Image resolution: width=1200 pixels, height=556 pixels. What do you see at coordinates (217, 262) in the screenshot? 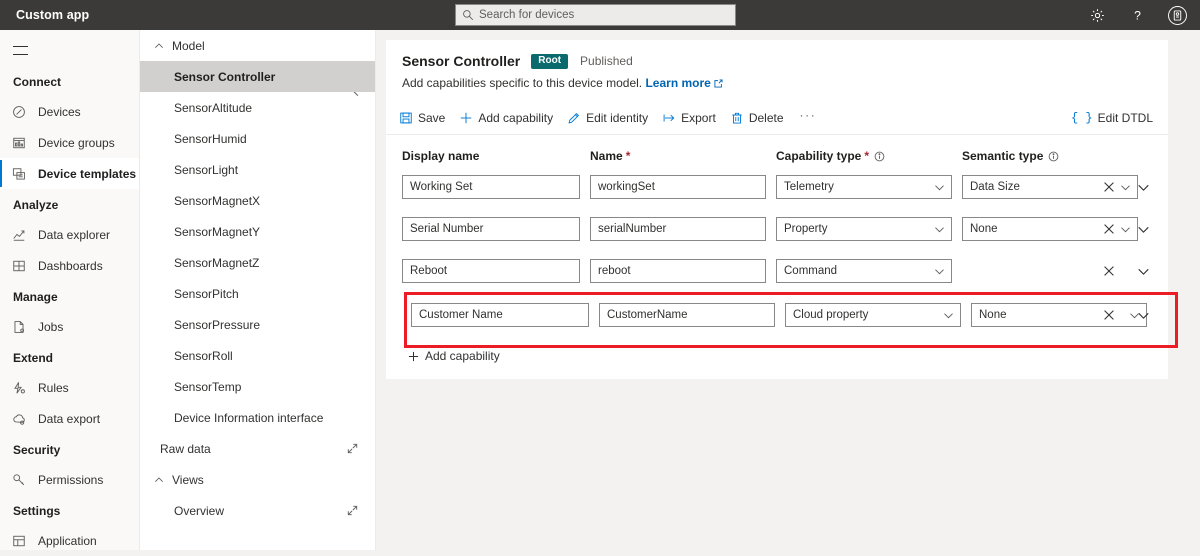
I see `outline-item-label: SensorMagnetZ` at bounding box center [217, 262].